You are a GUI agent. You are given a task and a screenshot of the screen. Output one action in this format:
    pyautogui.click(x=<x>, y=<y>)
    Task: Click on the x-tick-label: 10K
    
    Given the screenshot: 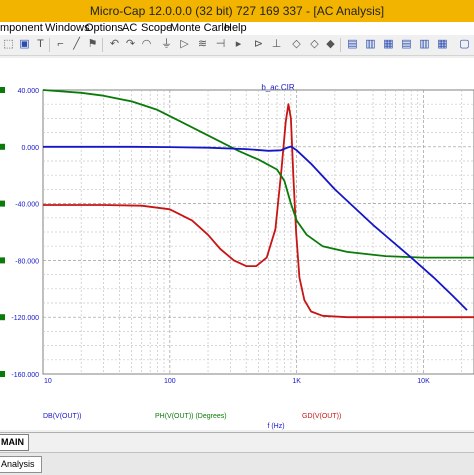 What is the action you would take?
    pyautogui.click(x=423, y=381)
    